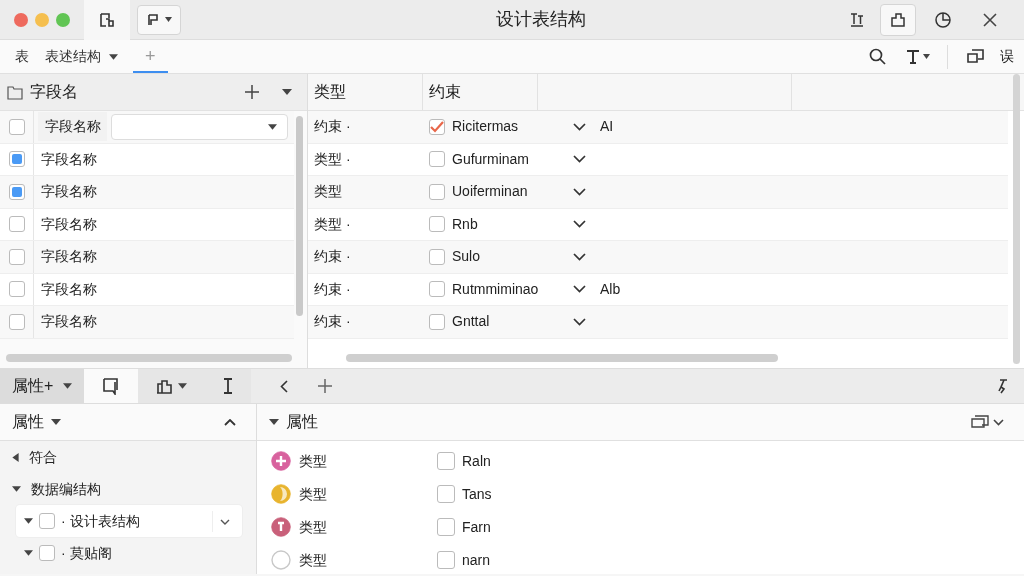 The image size is (1024, 576). Describe the element at coordinates (476, 461) in the screenshot. I see `property-value: Raln` at that location.